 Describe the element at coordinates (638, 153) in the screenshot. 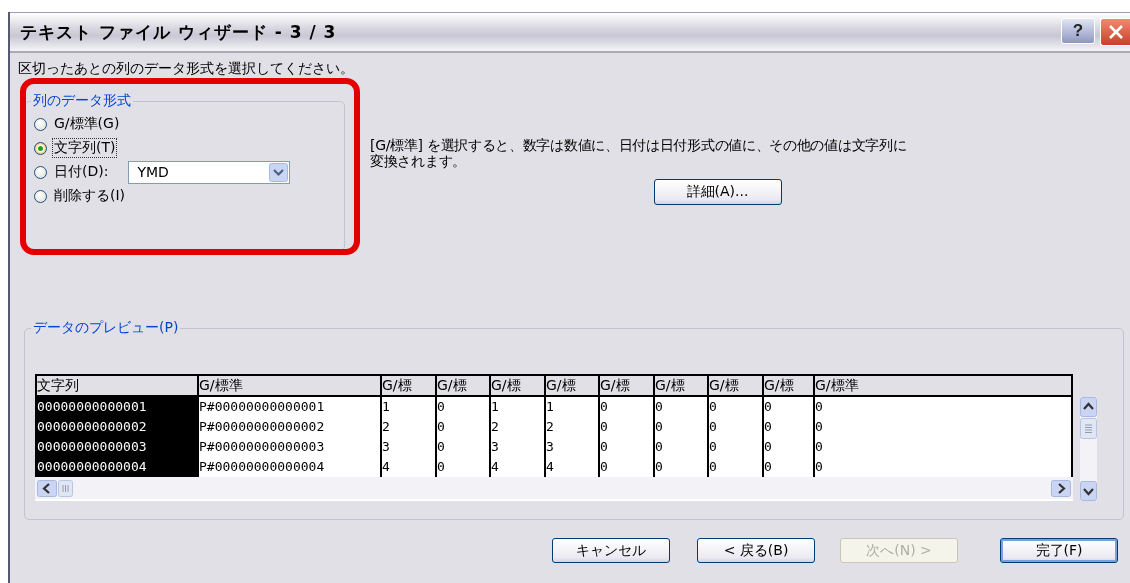

I see `description-text: [G/標準] を選択すると、数字は数値に、日付は日付形式の値に、その他の値は文字列に 変換されます。` at that location.